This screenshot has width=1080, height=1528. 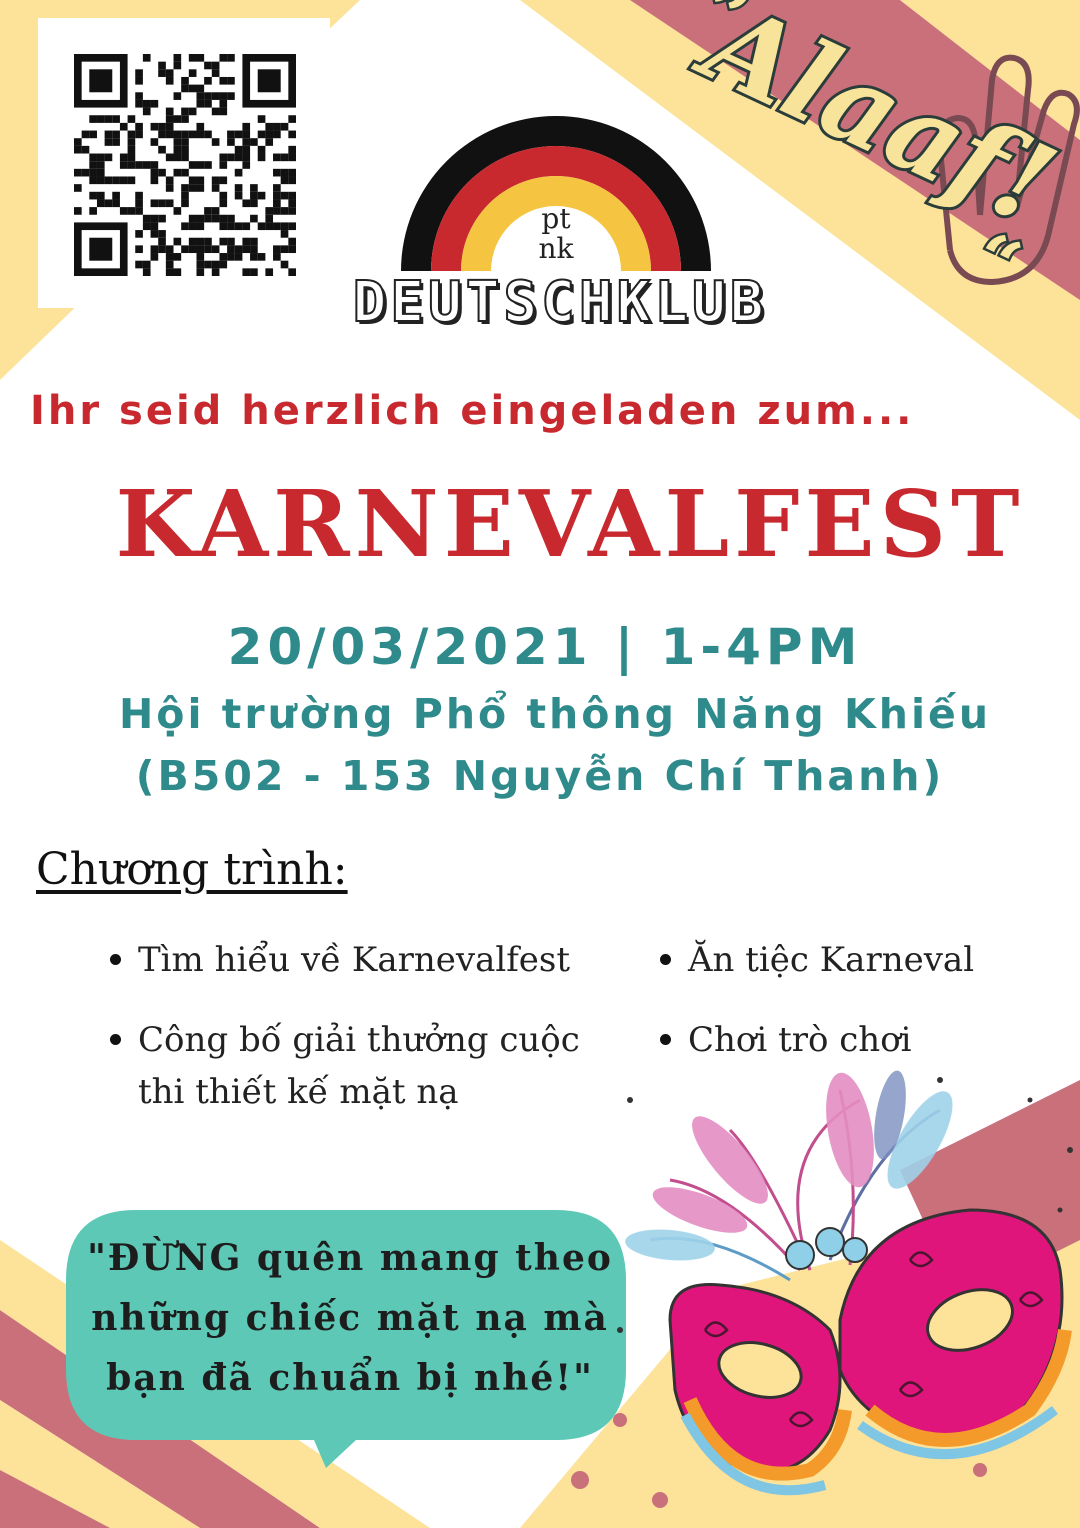 What do you see at coordinates (570, 524) in the screenshot?
I see `event-title: KARNEVALFEST` at bounding box center [570, 524].